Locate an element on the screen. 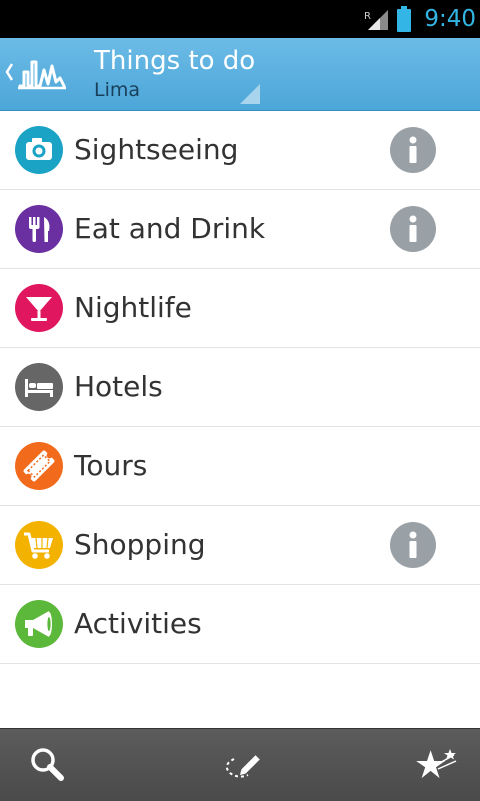 The height and width of the screenshot is (801, 480). cart-icon is located at coordinates (39, 545).